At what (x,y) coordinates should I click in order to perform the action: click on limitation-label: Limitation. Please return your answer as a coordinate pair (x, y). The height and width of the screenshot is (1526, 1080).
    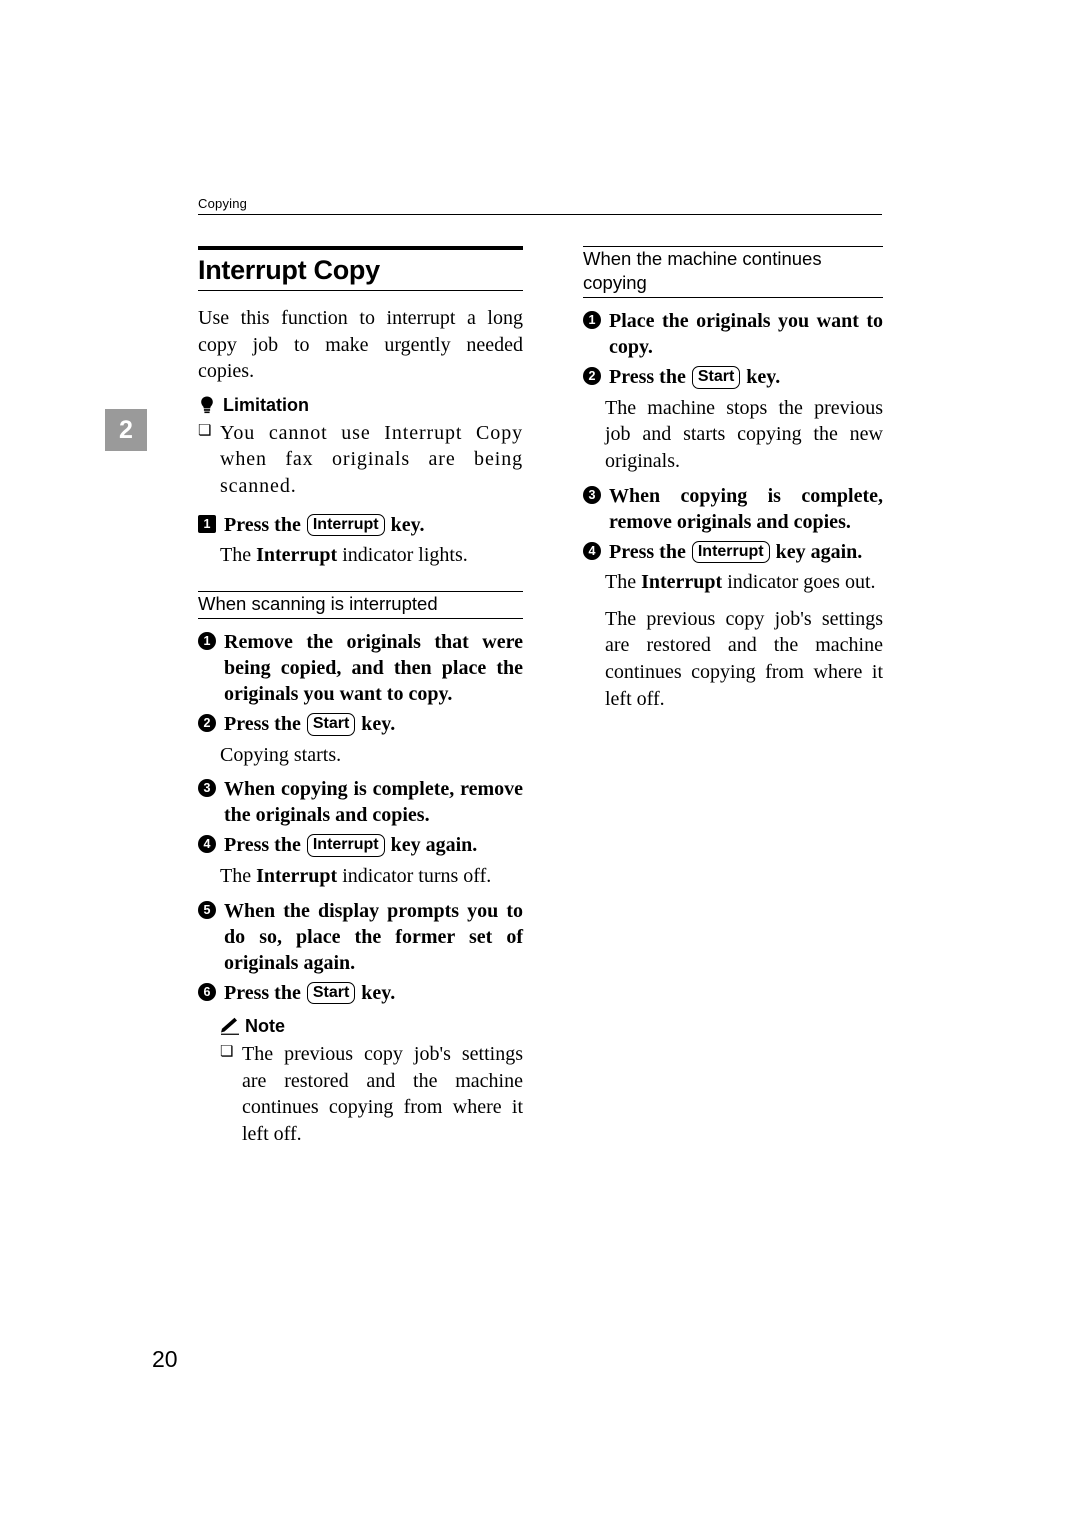
    Looking at the image, I should click on (266, 404).